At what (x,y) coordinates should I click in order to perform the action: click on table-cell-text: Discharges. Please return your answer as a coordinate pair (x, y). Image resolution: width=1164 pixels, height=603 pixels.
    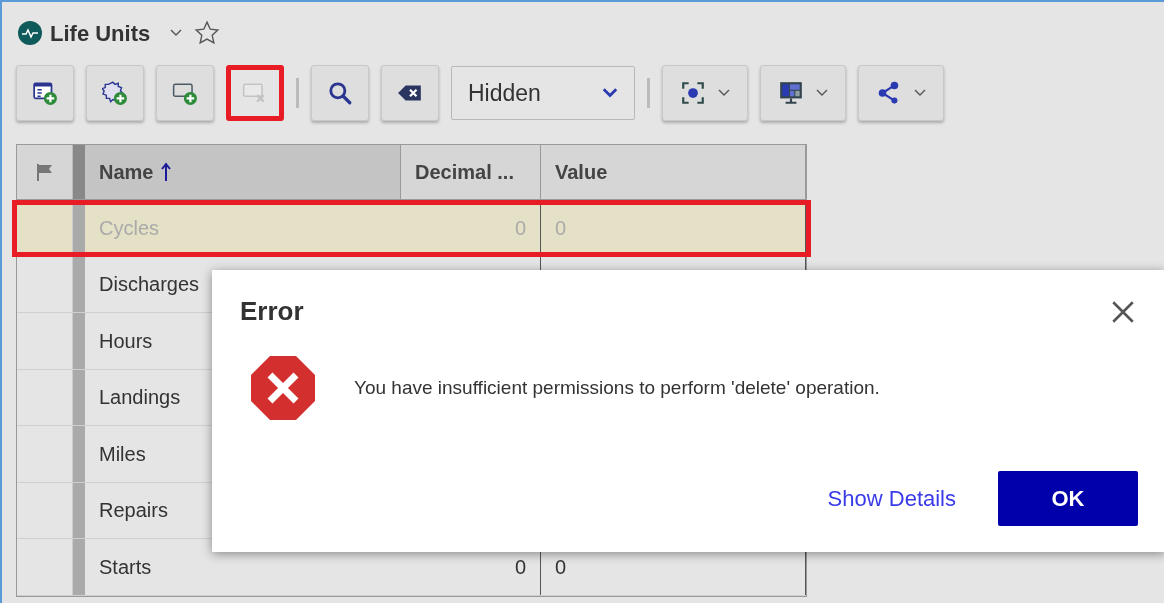
    Looking at the image, I should click on (149, 285).